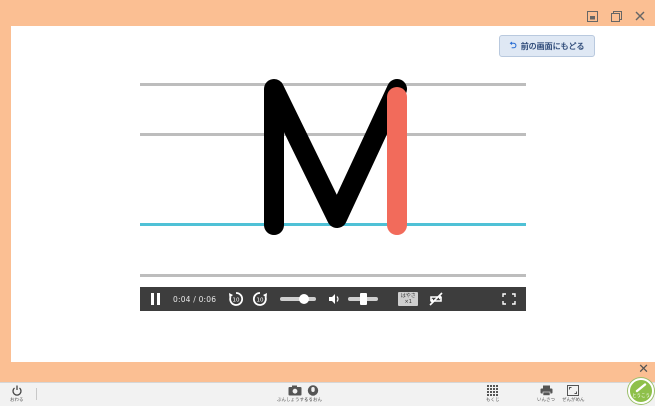  What do you see at coordinates (552, 46) in the screenshot?
I see `back-button-label: 前の画面にもどる` at bounding box center [552, 46].